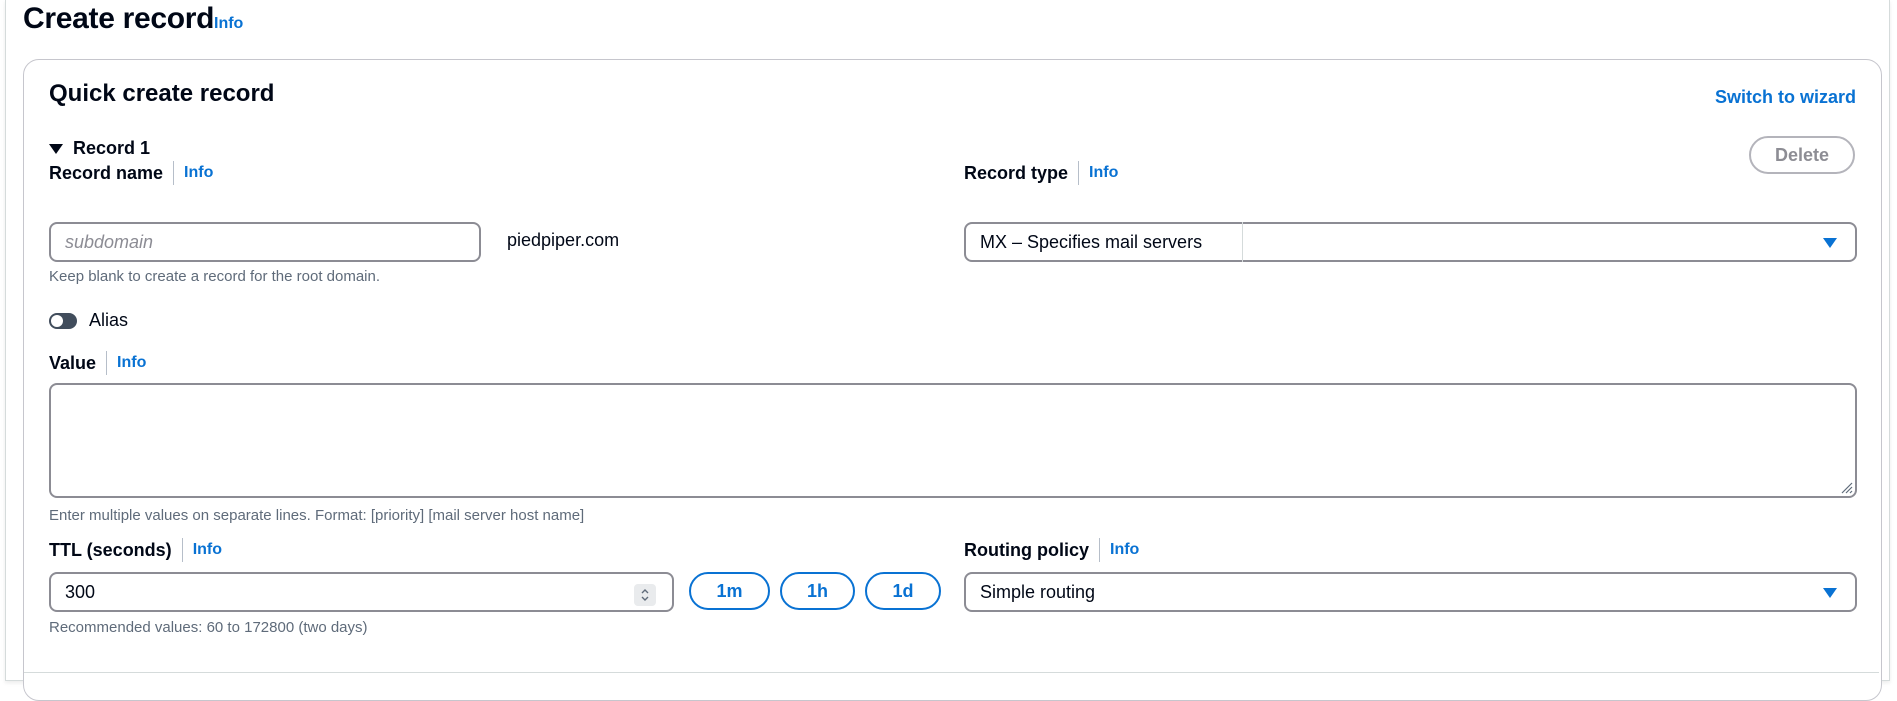  Describe the element at coordinates (110, 549) in the screenshot. I see `ttl-label: TTL (seconds)` at that location.